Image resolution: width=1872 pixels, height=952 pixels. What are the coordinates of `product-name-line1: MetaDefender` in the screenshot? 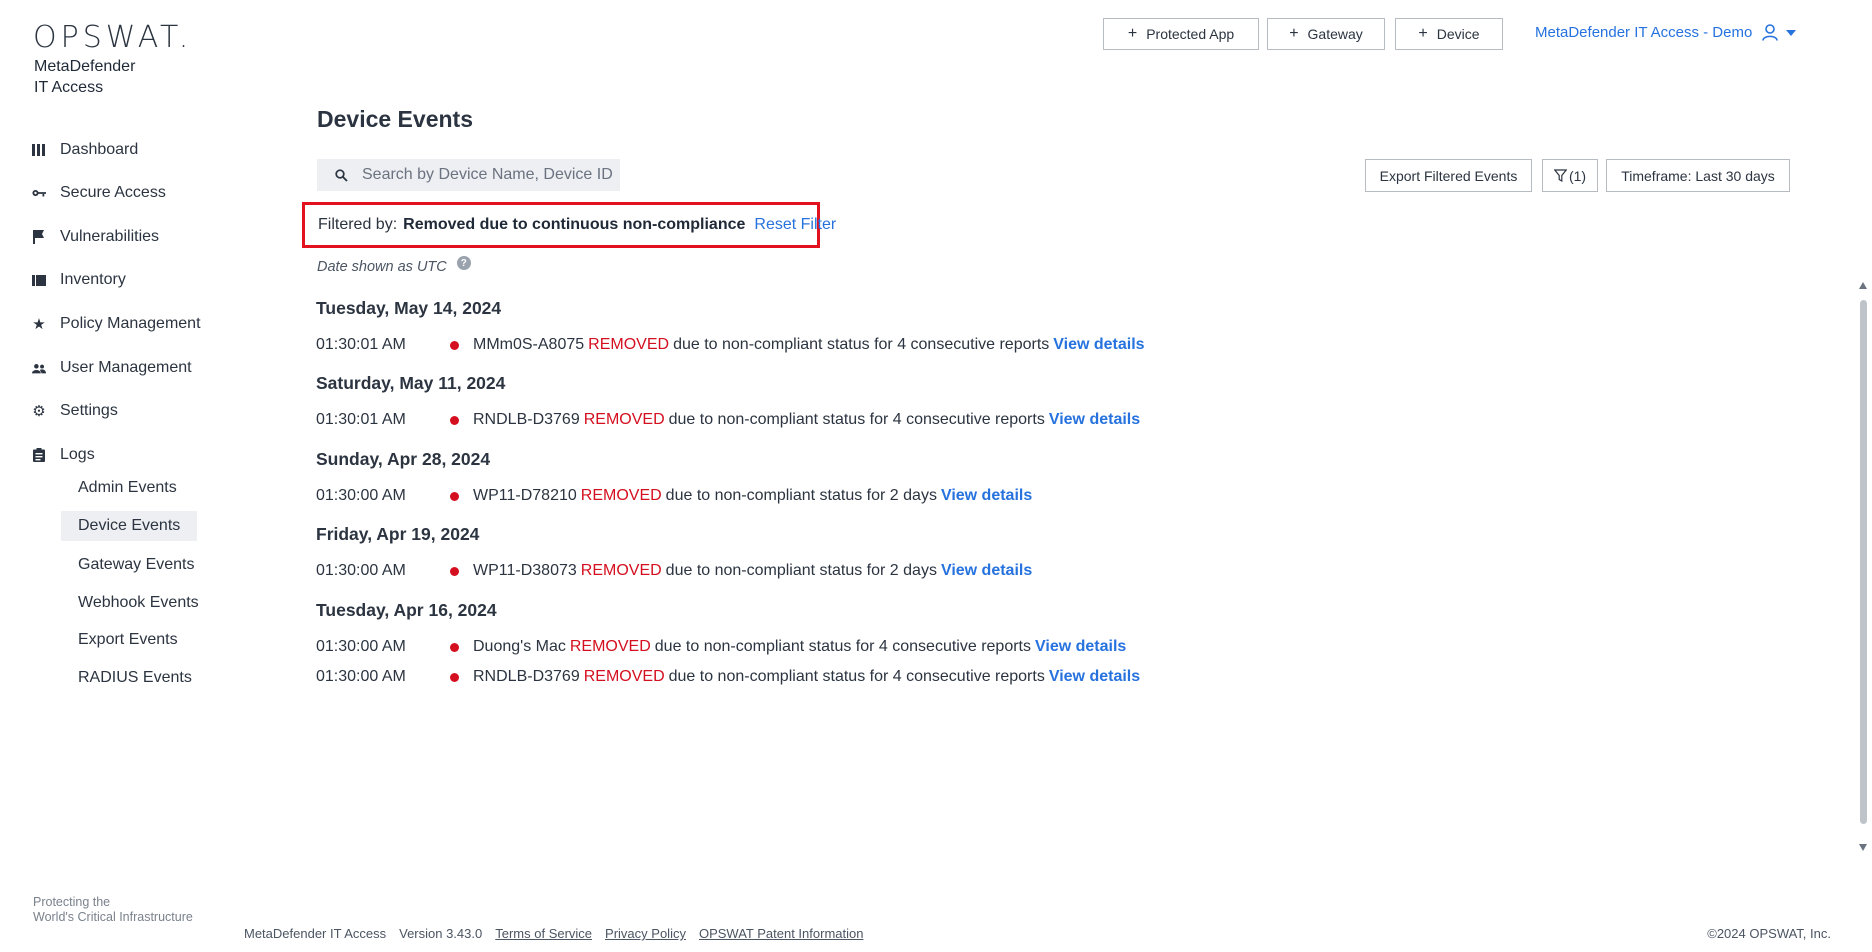 It's located at (85, 66).